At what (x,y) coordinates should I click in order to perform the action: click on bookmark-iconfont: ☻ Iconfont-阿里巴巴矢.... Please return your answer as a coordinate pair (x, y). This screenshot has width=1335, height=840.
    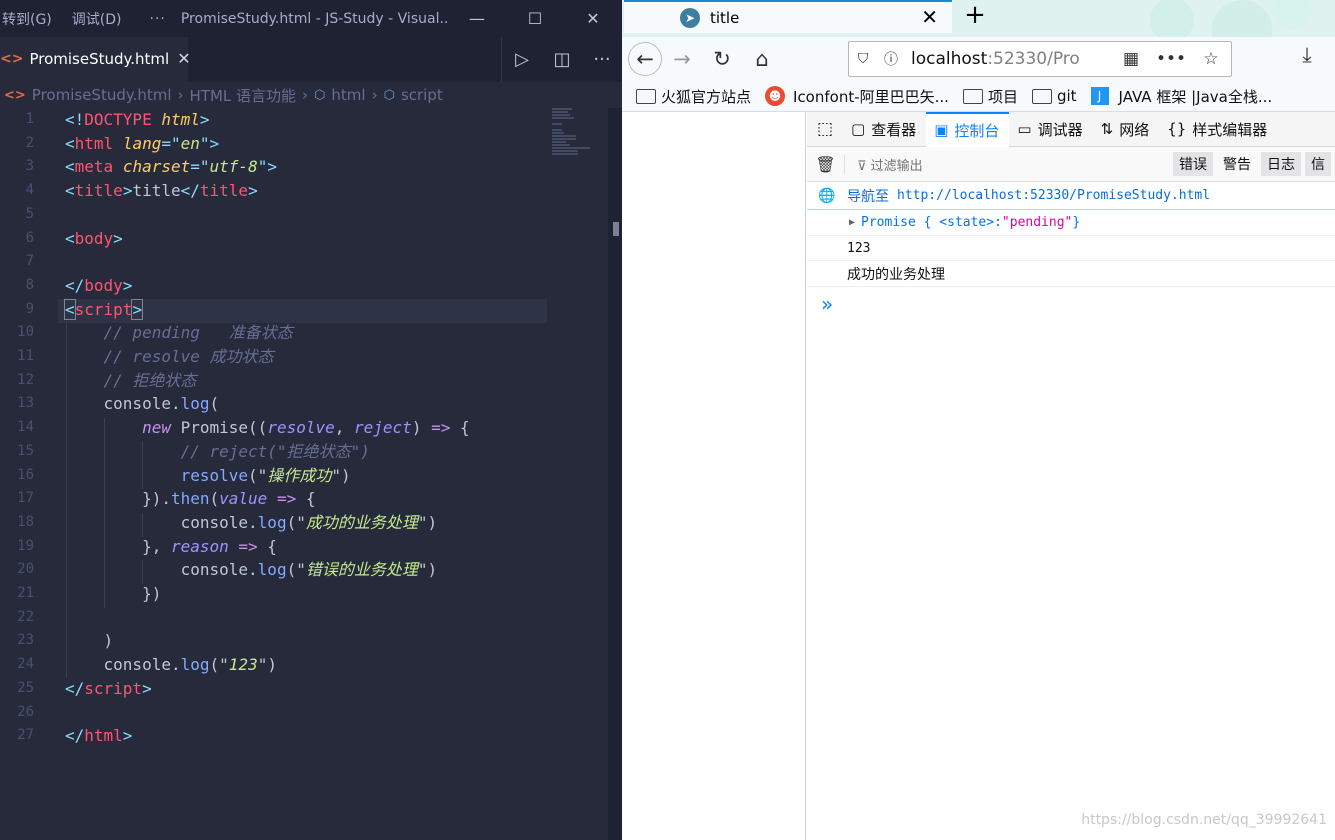
    Looking at the image, I should click on (857, 96).